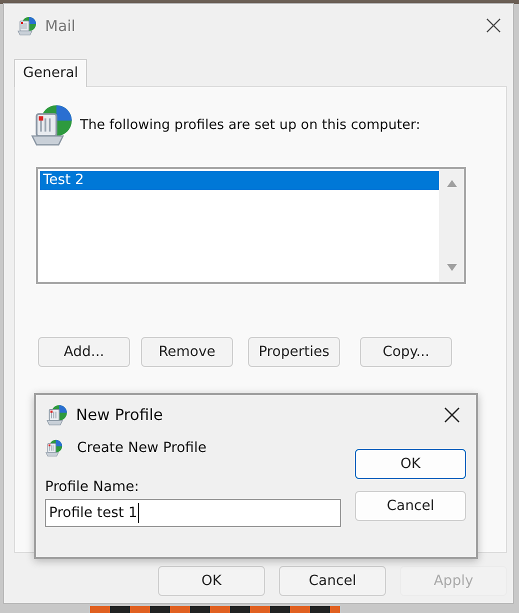 The width and height of the screenshot is (519, 613). Describe the element at coordinates (452, 183) in the screenshot. I see `scroll-up-icon` at that location.